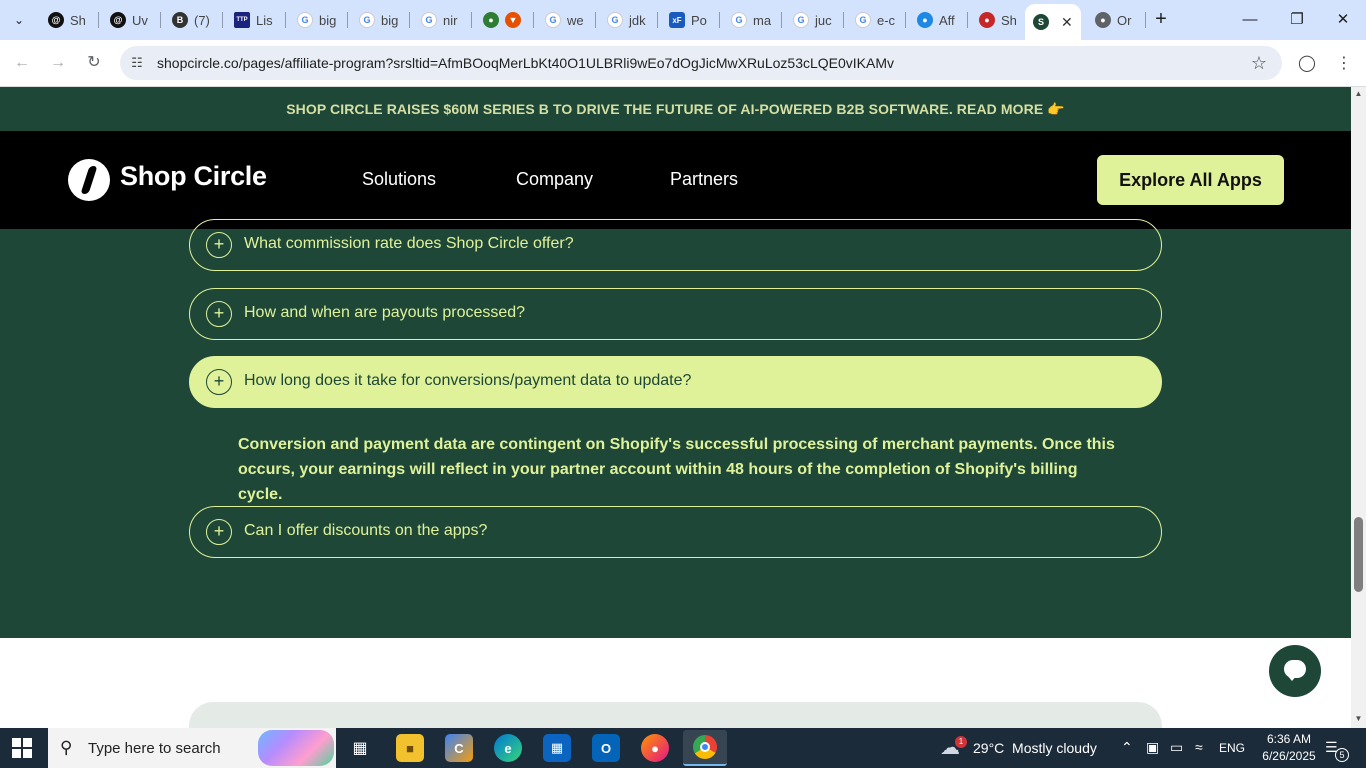  Describe the element at coordinates (675, 715) in the screenshot. I see `next-section-card` at that location.